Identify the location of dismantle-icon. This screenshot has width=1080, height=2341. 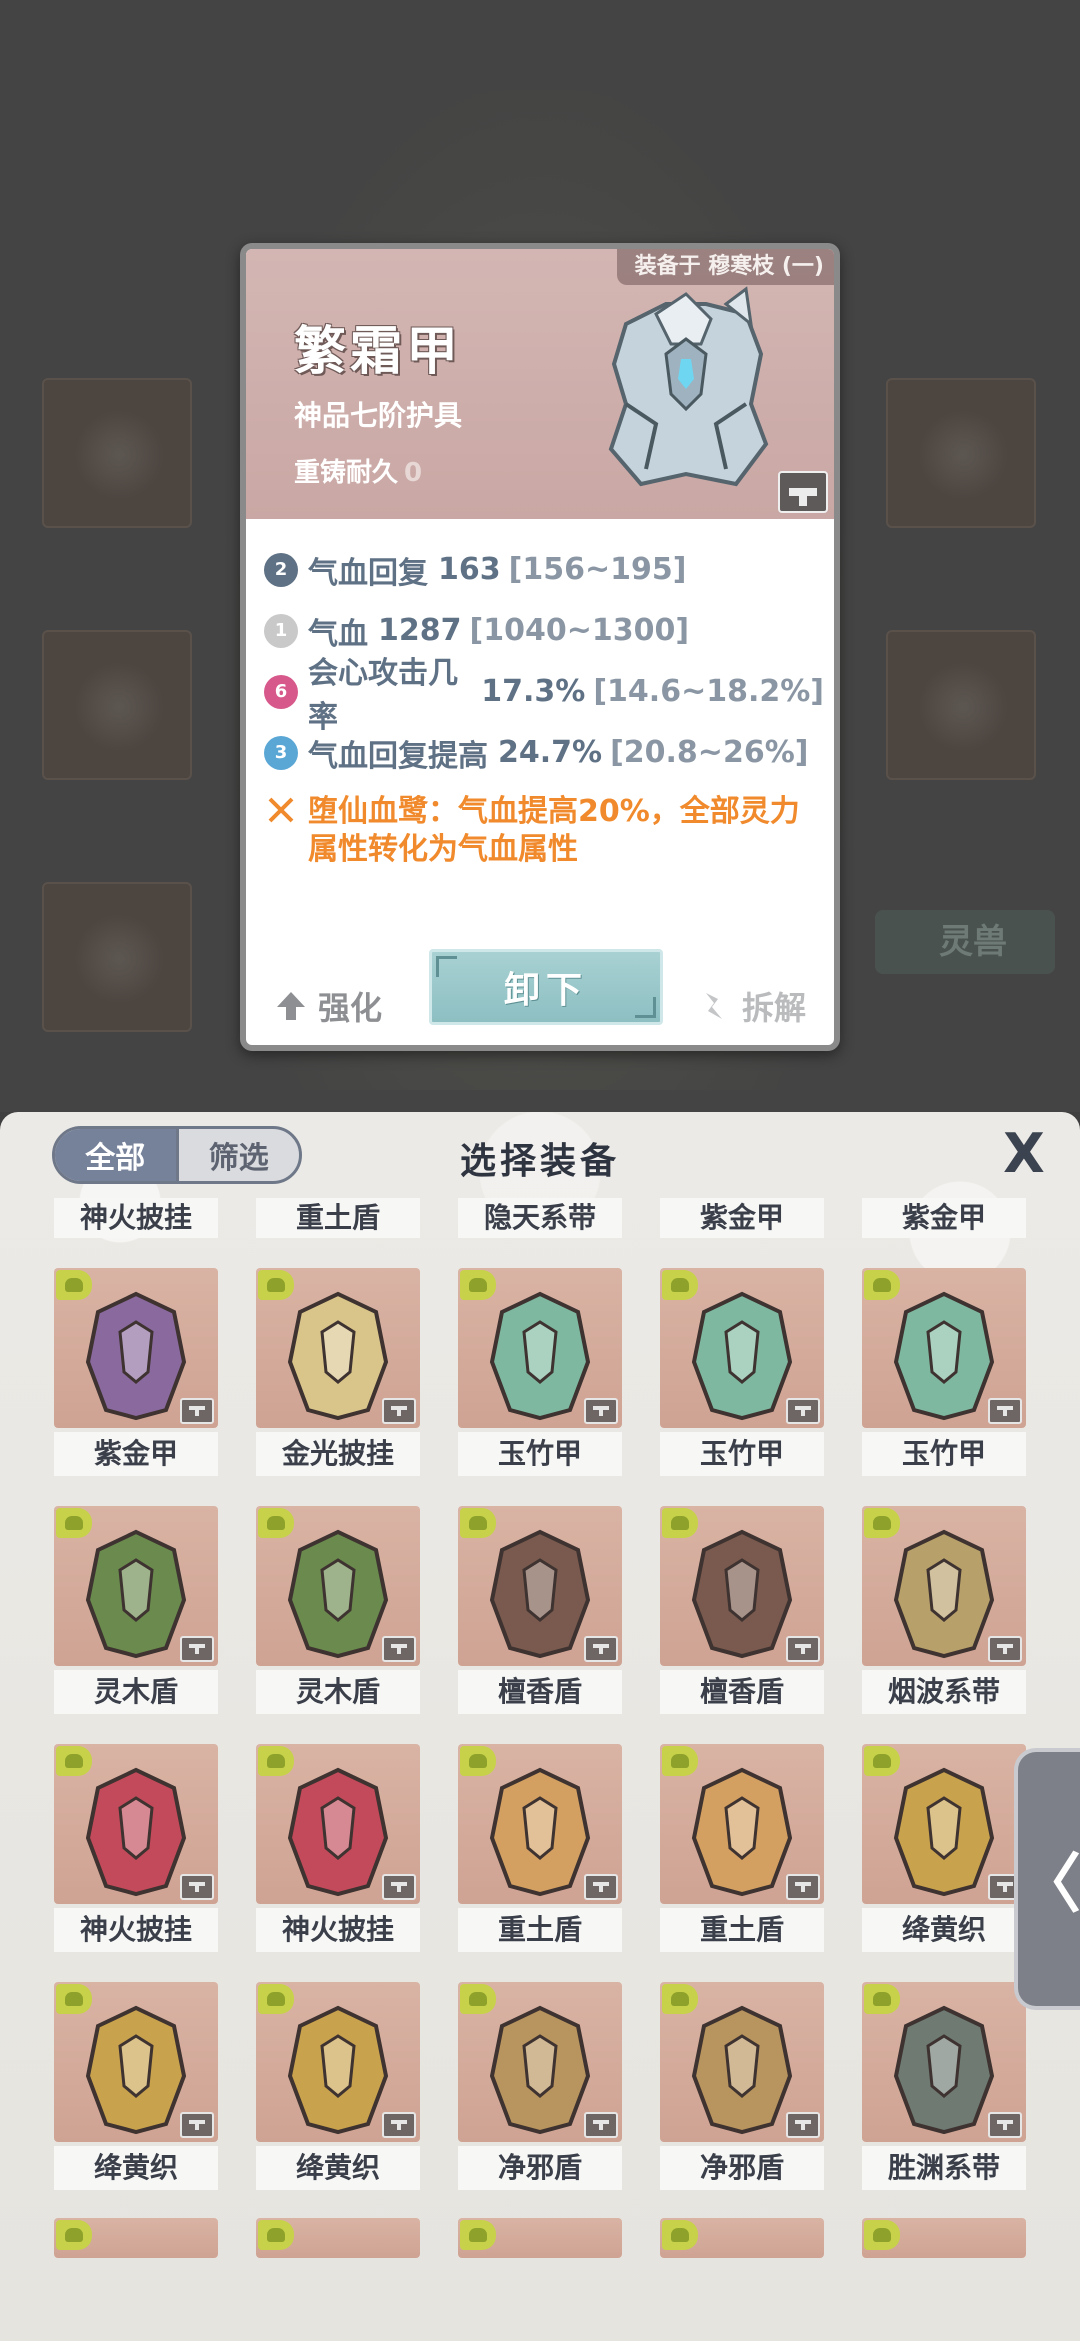
(713, 1006).